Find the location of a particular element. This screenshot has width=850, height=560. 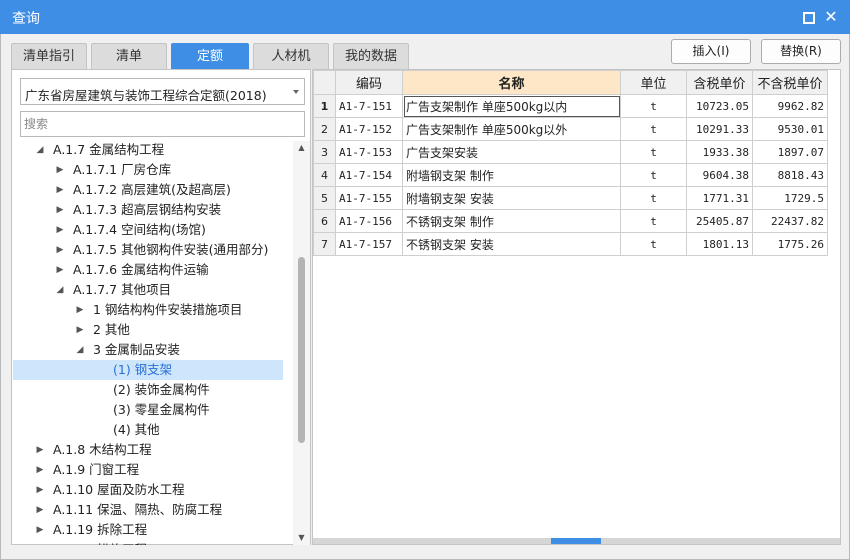

name-cell: 不锈钢支架 制作 is located at coordinates (511, 221).